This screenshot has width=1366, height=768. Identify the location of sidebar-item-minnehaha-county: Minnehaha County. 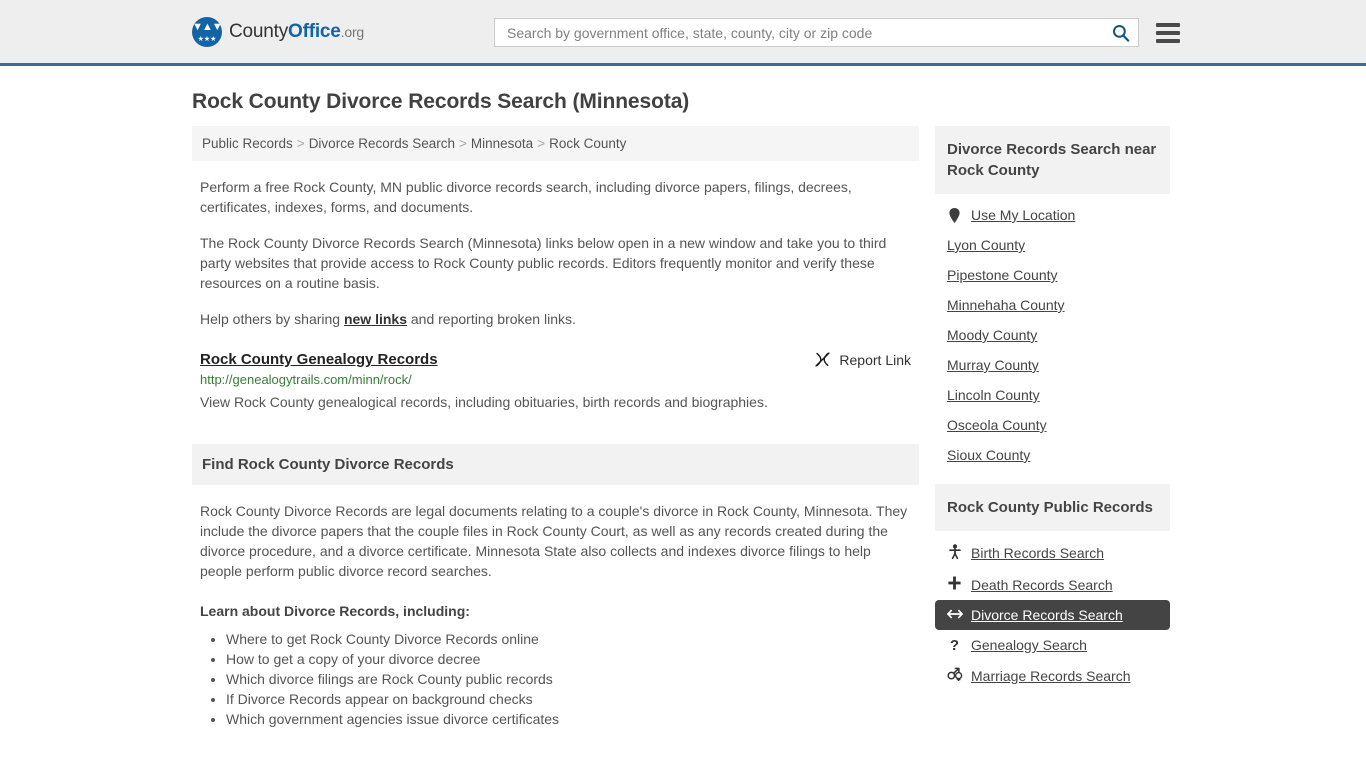
(1052, 305).